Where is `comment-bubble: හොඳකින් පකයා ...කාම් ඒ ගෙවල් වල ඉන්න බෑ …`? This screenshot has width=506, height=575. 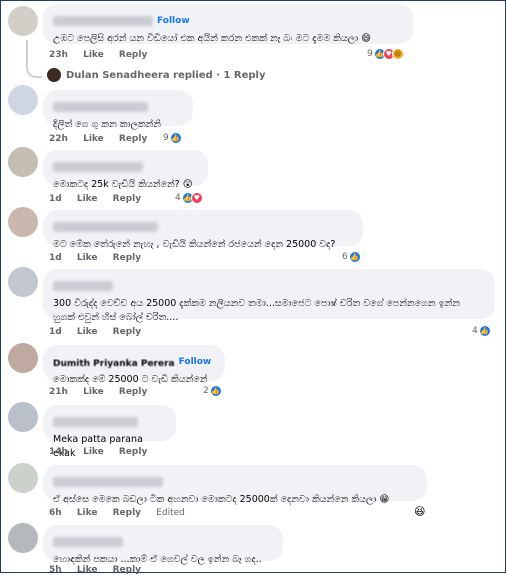 comment-bubble: හොඳකින් පකයා ...කාම් ඒ ගෙවල් වල ඉන්න බෑ … is located at coordinates (163, 545).